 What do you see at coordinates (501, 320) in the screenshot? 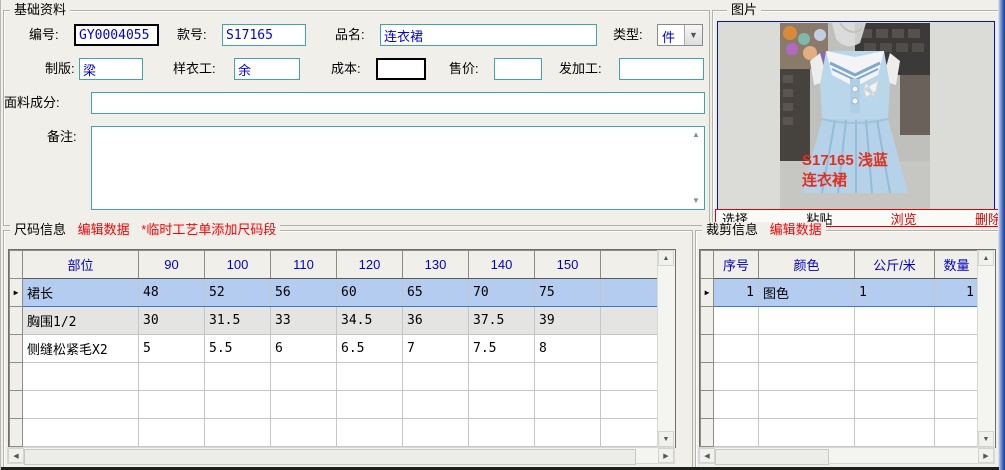
I see `cell-value: 37.5` at bounding box center [501, 320].